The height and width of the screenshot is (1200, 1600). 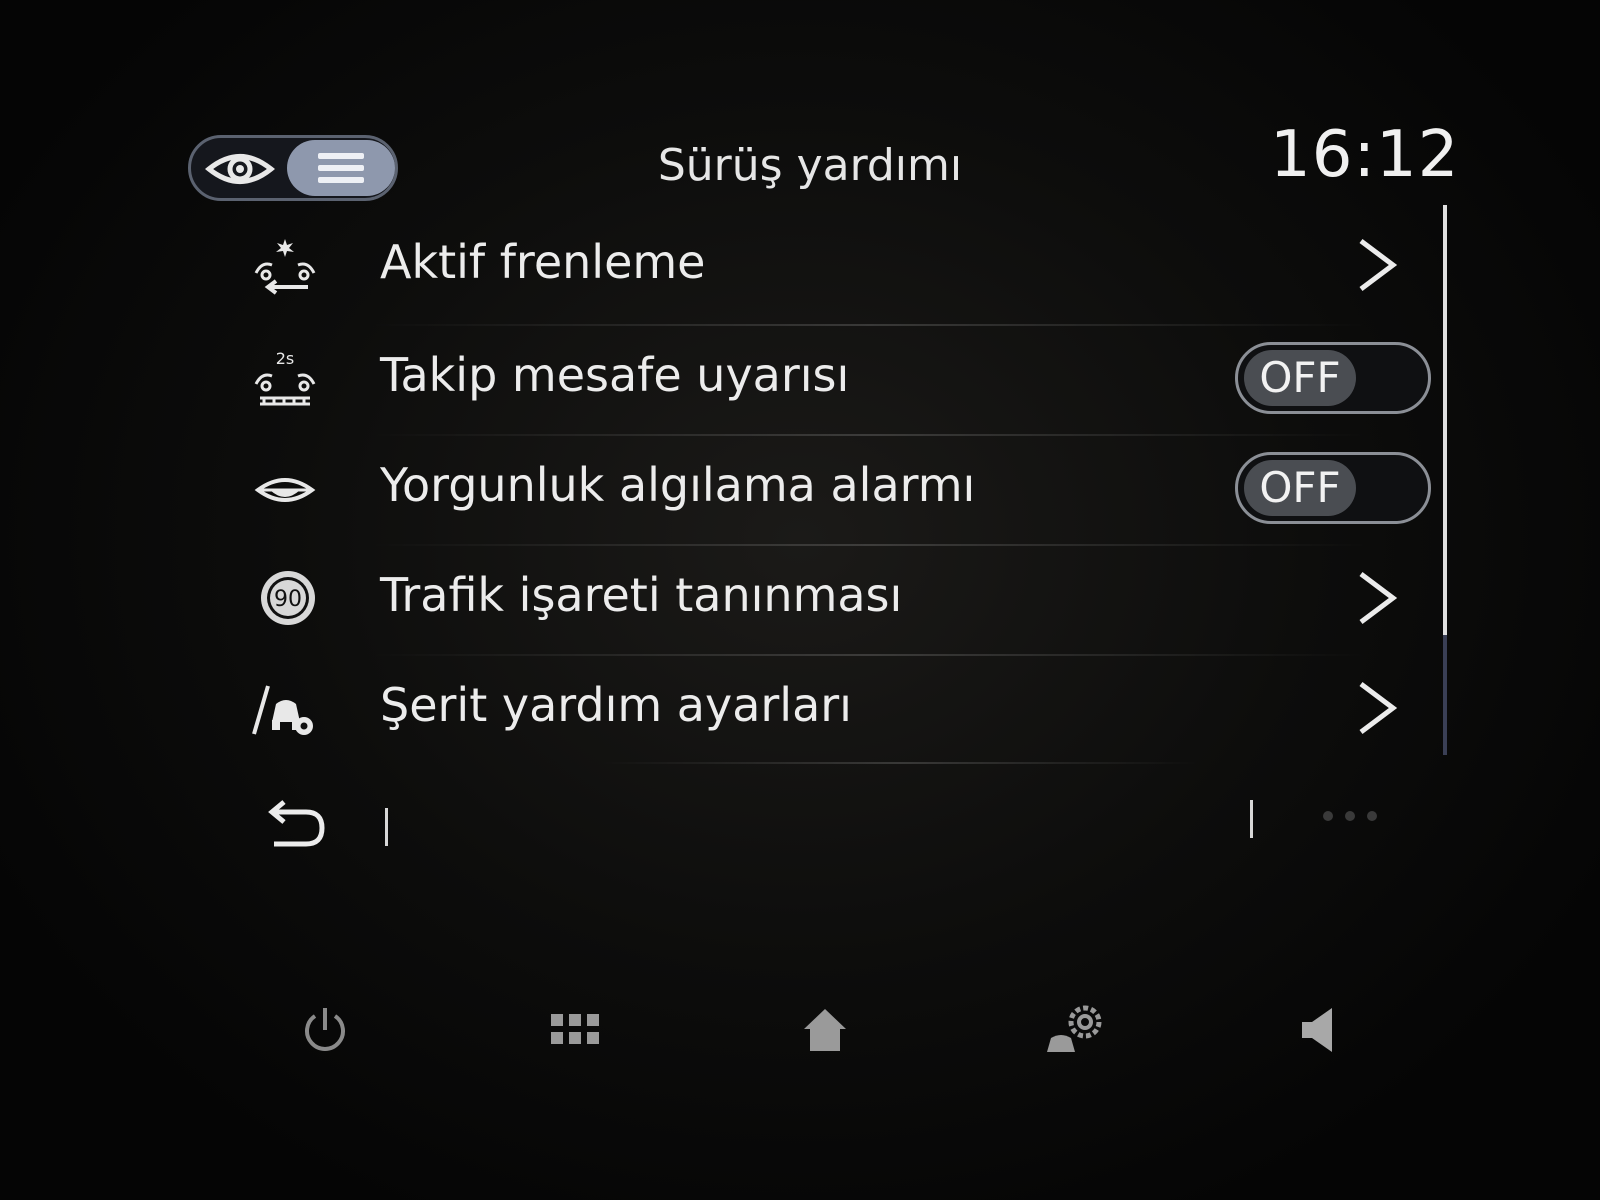 I want to click on list-icon, so click(x=341, y=168).